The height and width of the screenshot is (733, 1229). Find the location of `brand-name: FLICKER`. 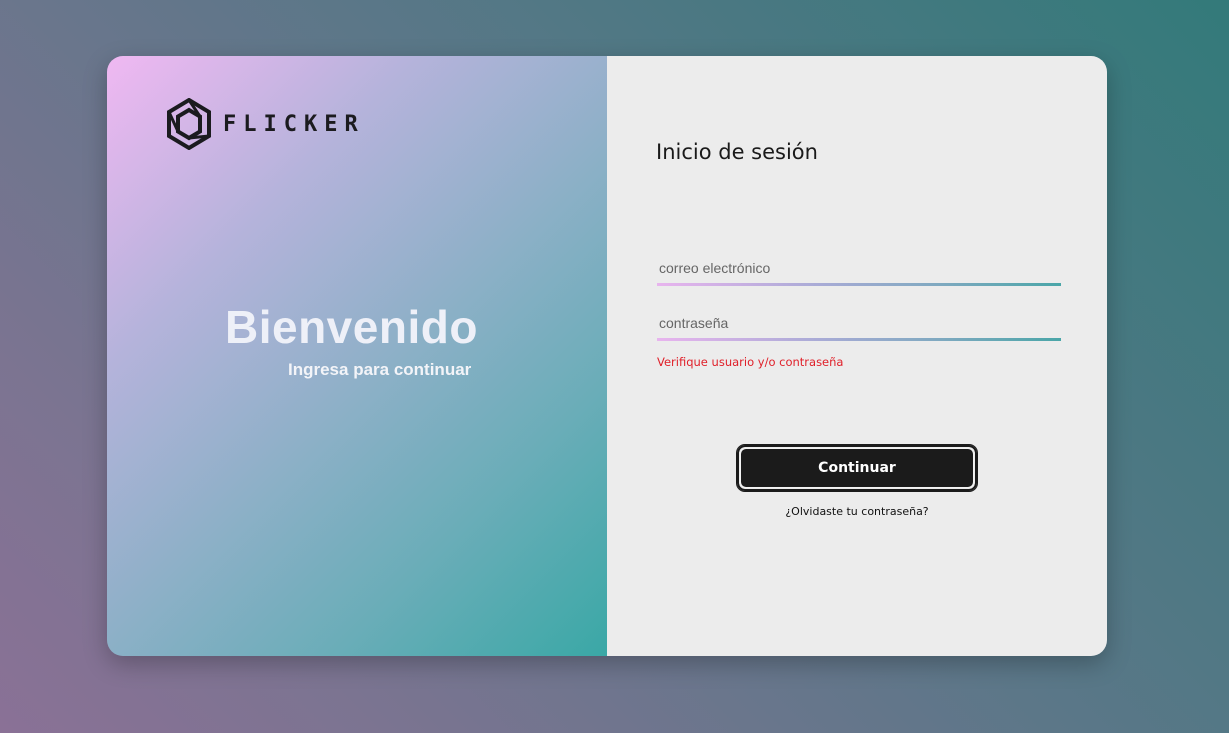

brand-name: FLICKER is located at coordinates (294, 124).